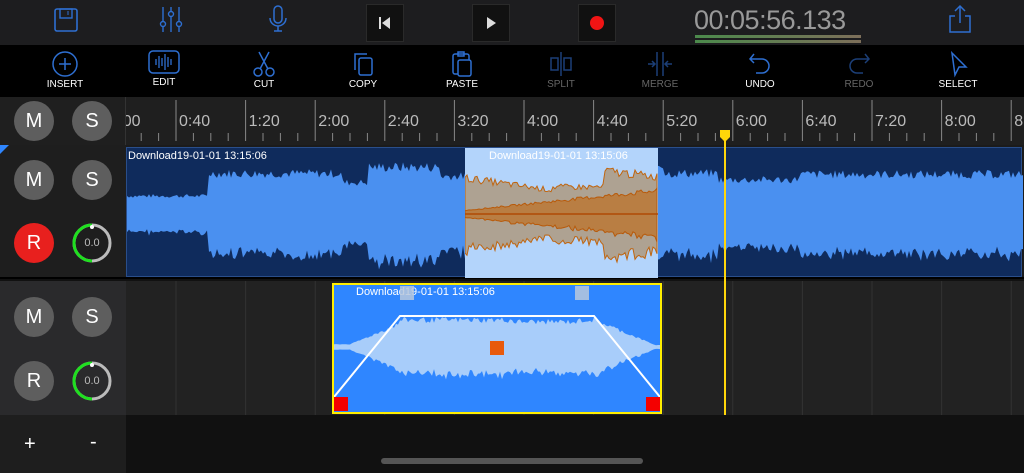 This screenshot has width=1024, height=473. I want to click on skip-back-icon, so click(384, 23).